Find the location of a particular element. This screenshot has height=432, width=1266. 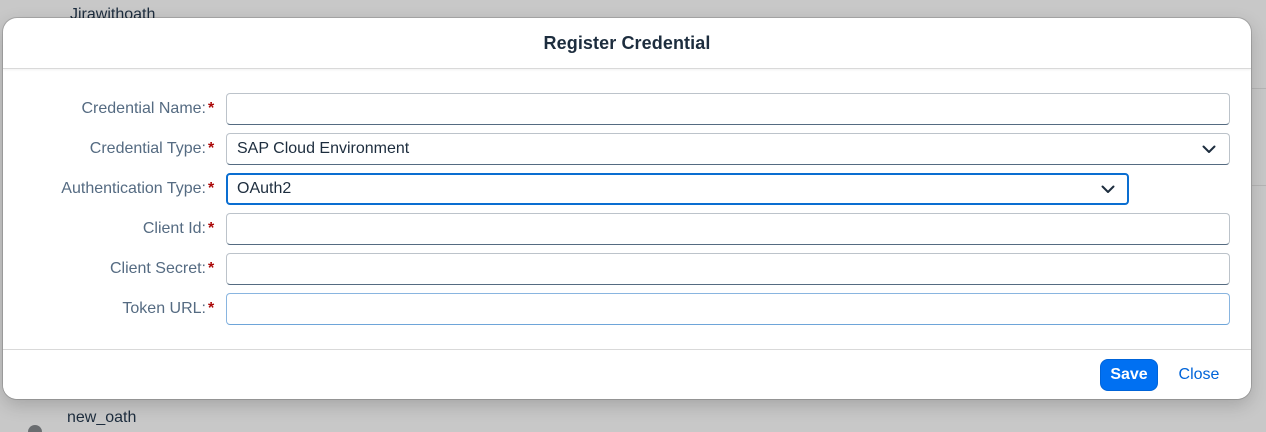

form-row-credential-name: Credential Name: * is located at coordinates (627, 109).